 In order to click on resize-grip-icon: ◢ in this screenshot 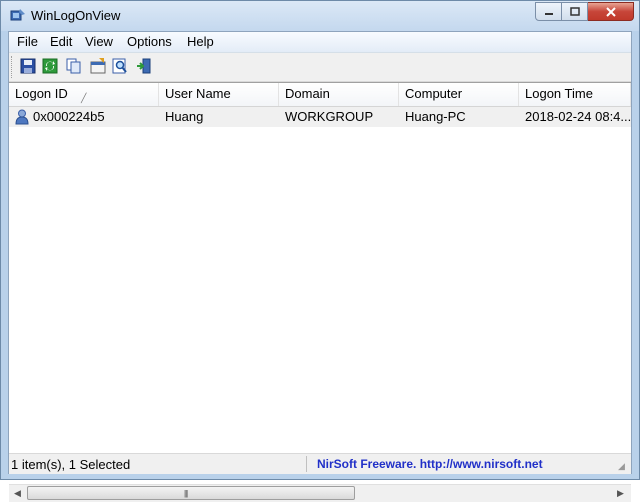, I will do `click(624, 467)`.